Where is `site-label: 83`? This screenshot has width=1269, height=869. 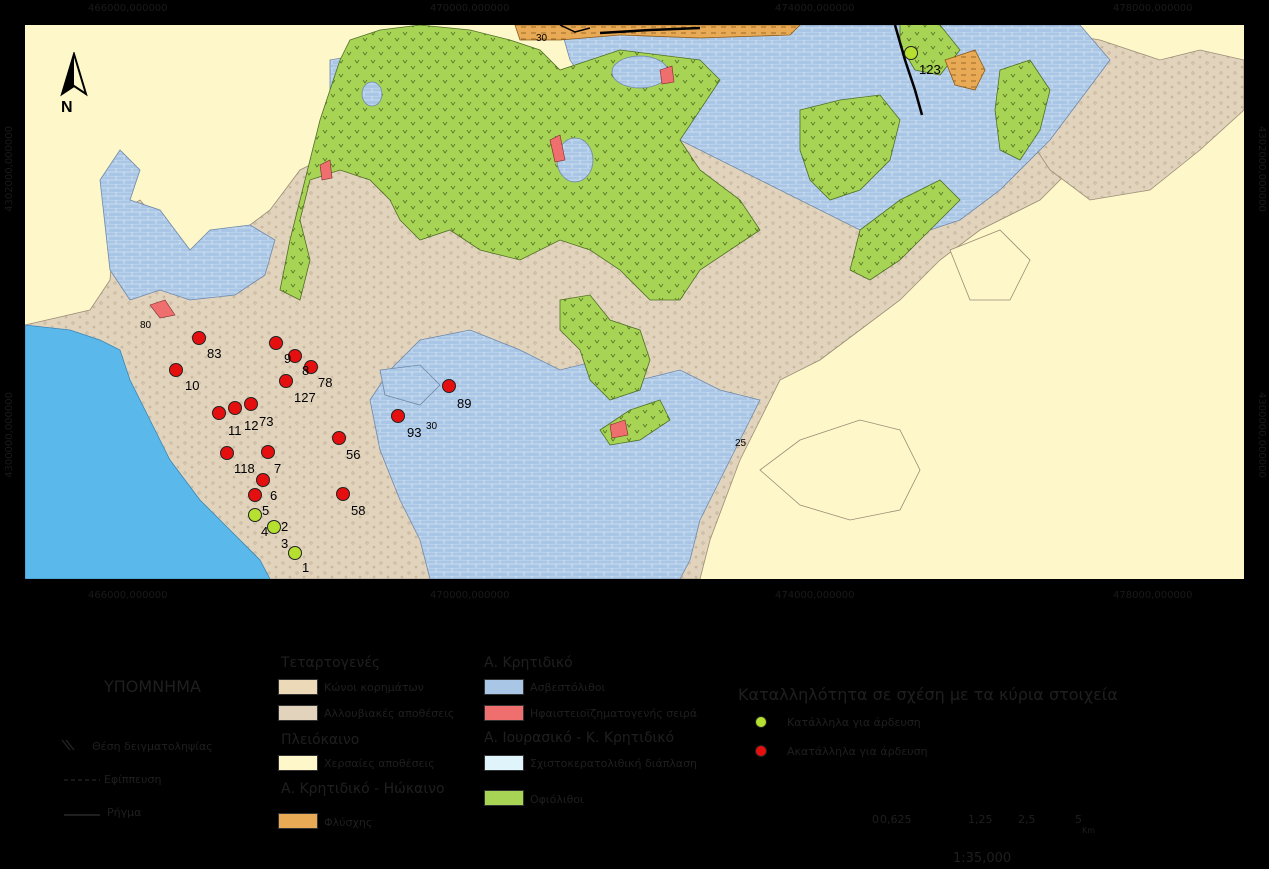 site-label: 83 is located at coordinates (214, 353).